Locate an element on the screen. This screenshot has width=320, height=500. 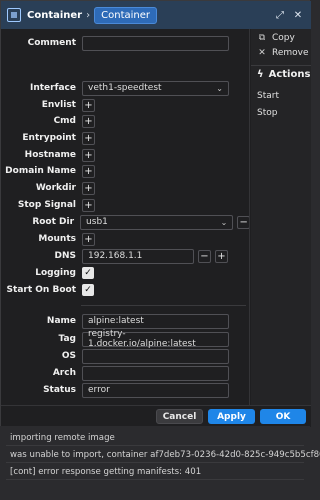
mounts-label: Mounts is located at coordinates (57, 239).